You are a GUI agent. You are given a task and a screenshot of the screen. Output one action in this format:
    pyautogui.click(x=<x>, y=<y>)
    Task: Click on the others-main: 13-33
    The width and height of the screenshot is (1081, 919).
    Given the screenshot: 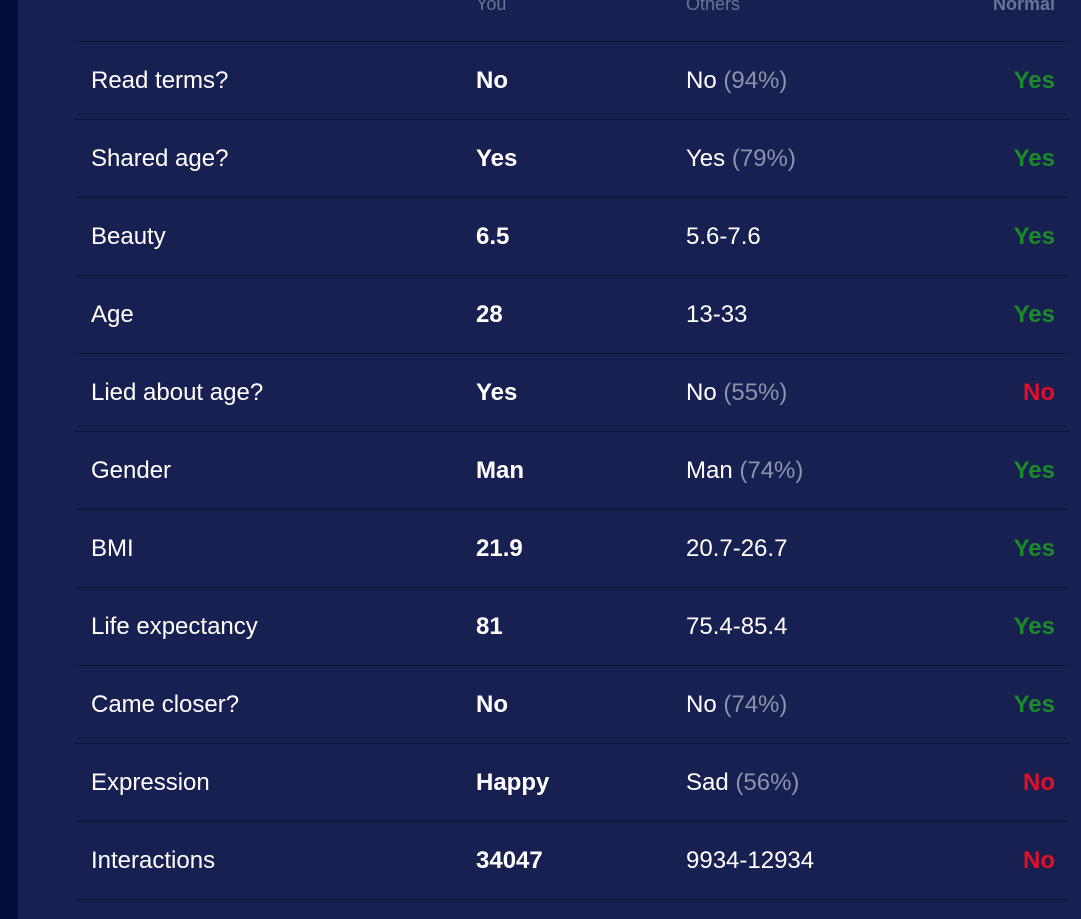 What is the action you would take?
    pyautogui.click(x=717, y=314)
    